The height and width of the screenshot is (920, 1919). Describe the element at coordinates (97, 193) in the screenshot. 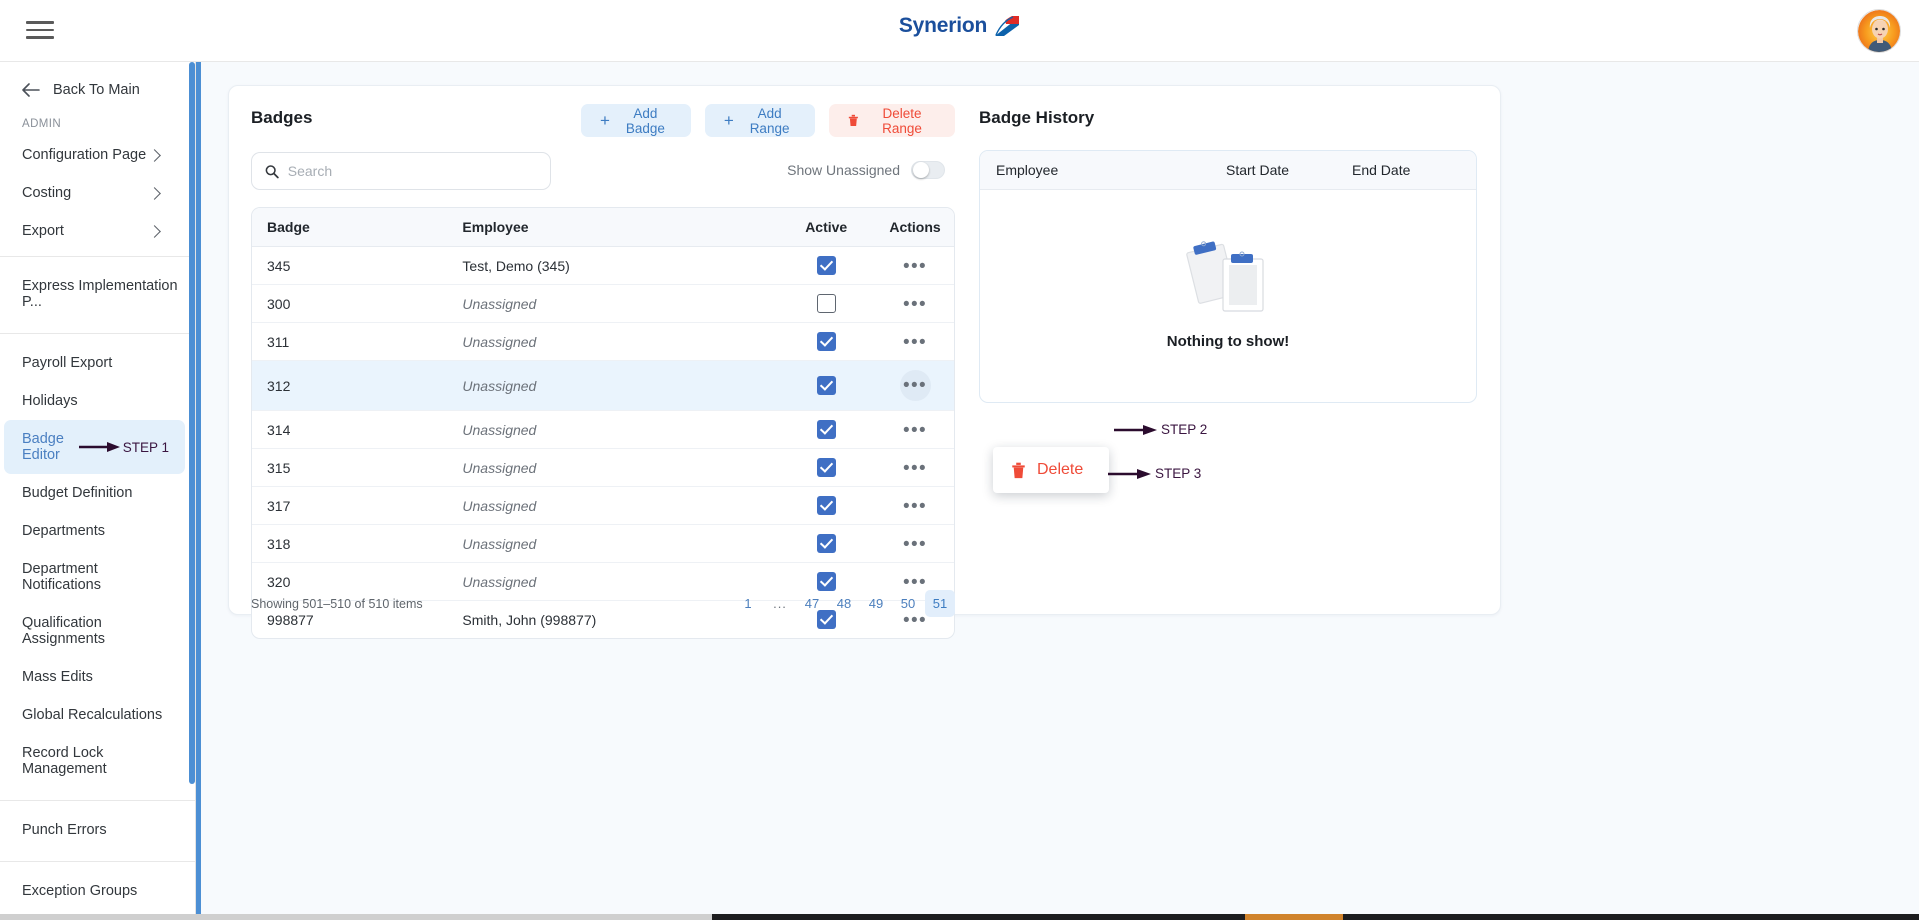

I see `sidebar-item-costing: Costing` at that location.